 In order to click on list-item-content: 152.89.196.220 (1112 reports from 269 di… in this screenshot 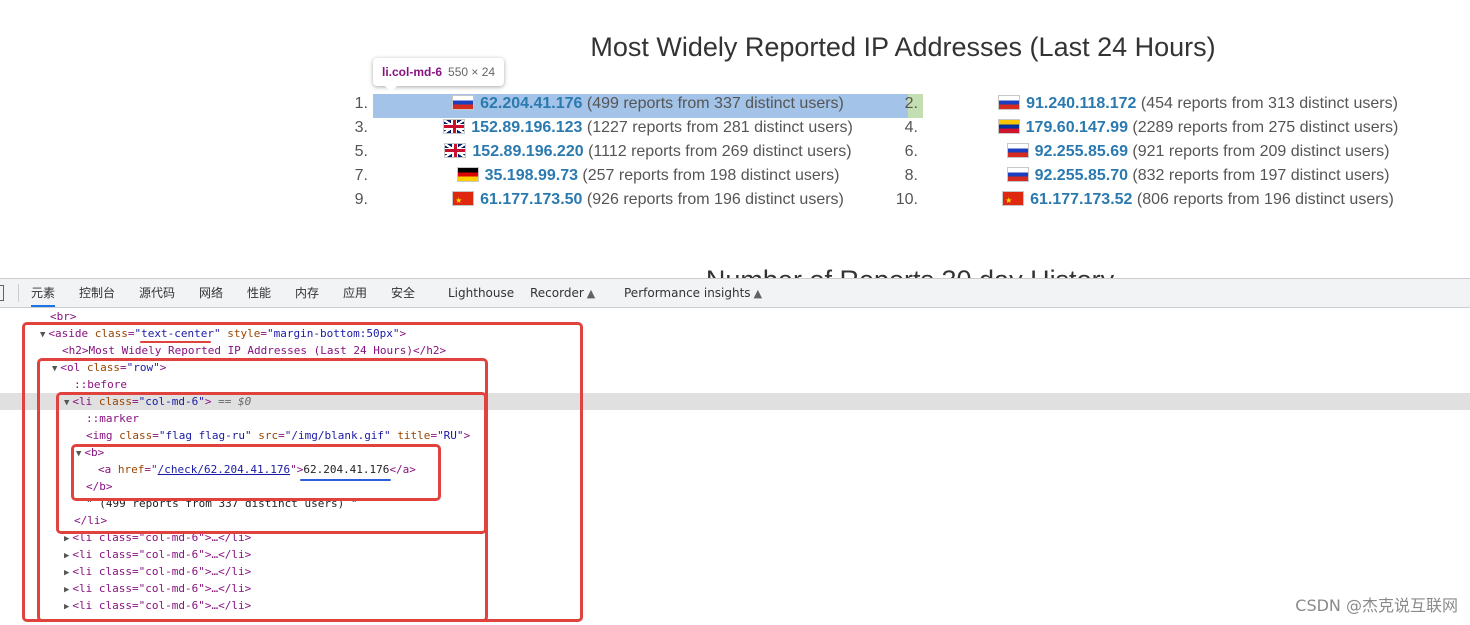, I will do `click(648, 152)`.